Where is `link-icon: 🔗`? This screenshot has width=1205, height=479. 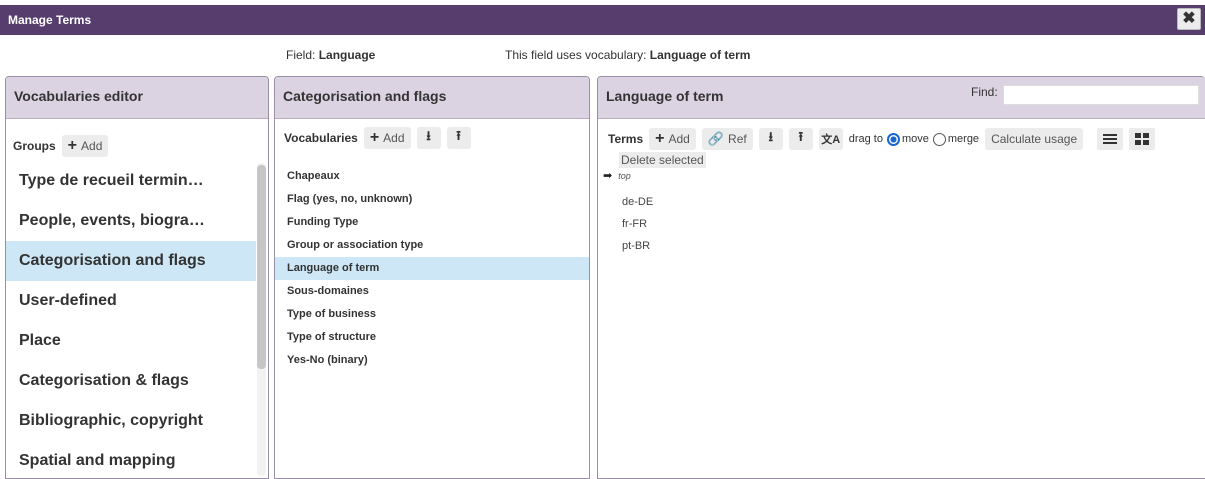
link-icon: 🔗 is located at coordinates (716, 138).